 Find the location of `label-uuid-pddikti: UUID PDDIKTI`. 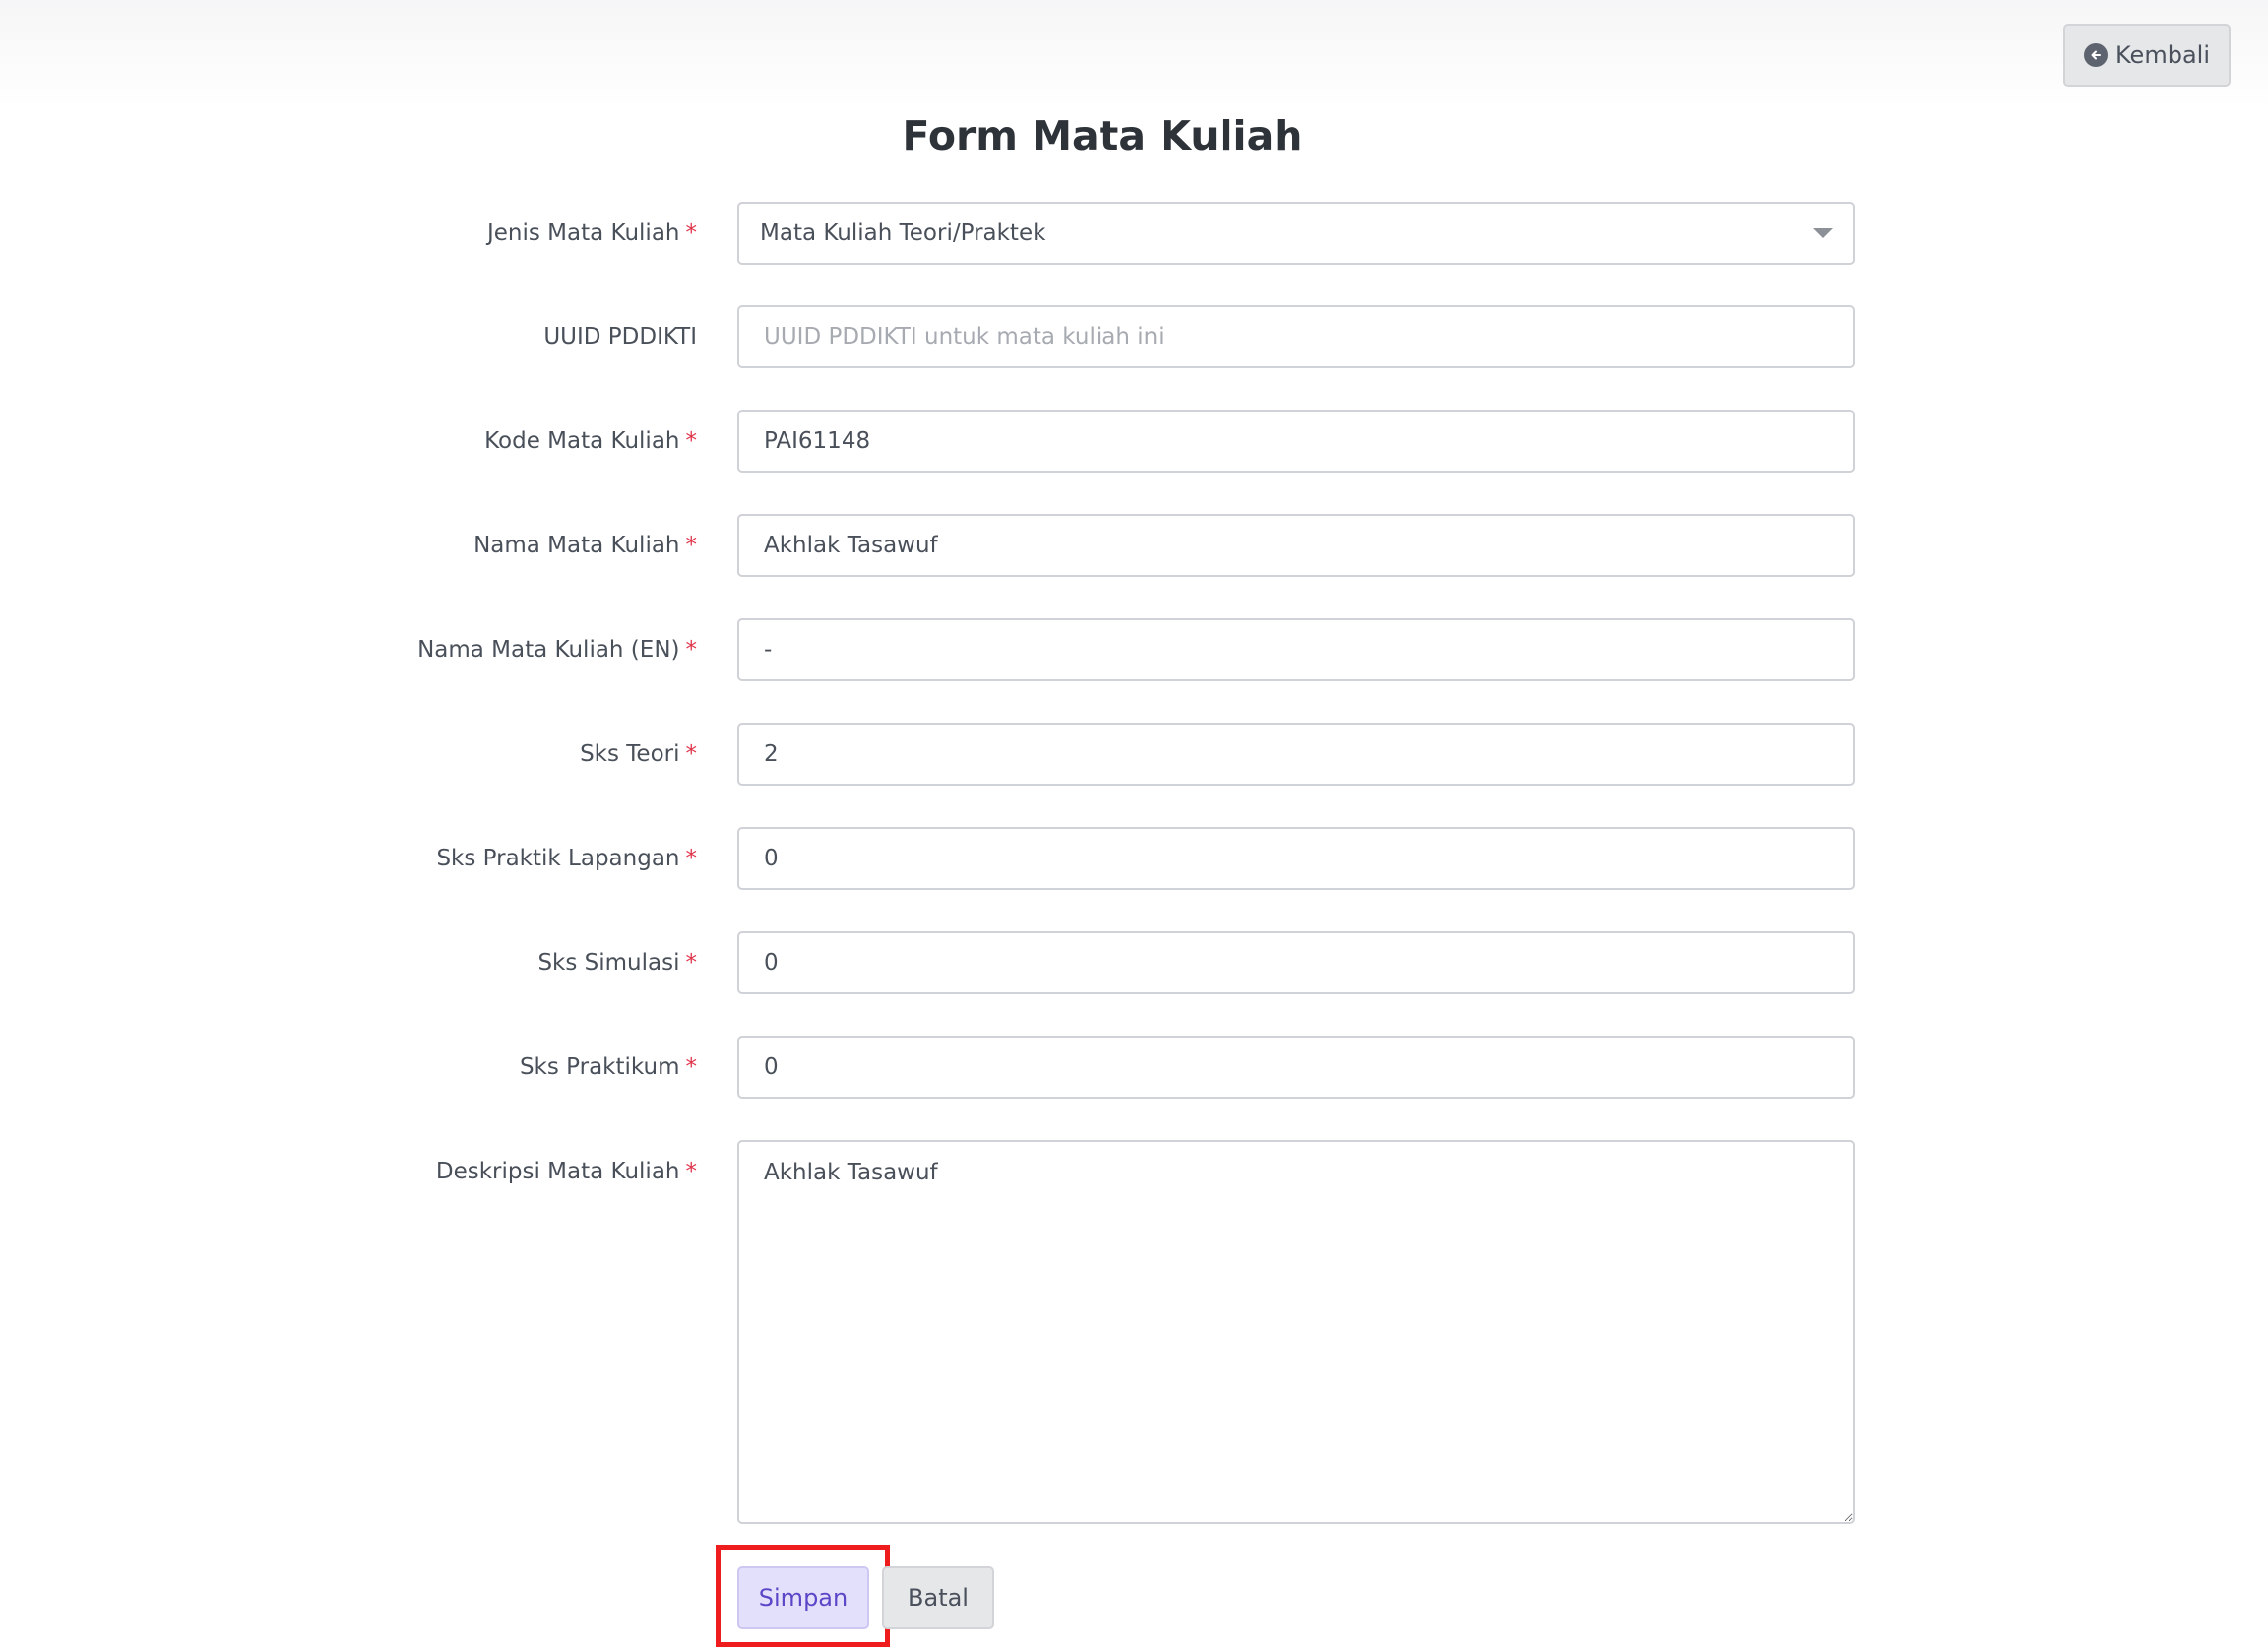

label-uuid-pddikti: UUID PDDIKTI is located at coordinates (620, 337).